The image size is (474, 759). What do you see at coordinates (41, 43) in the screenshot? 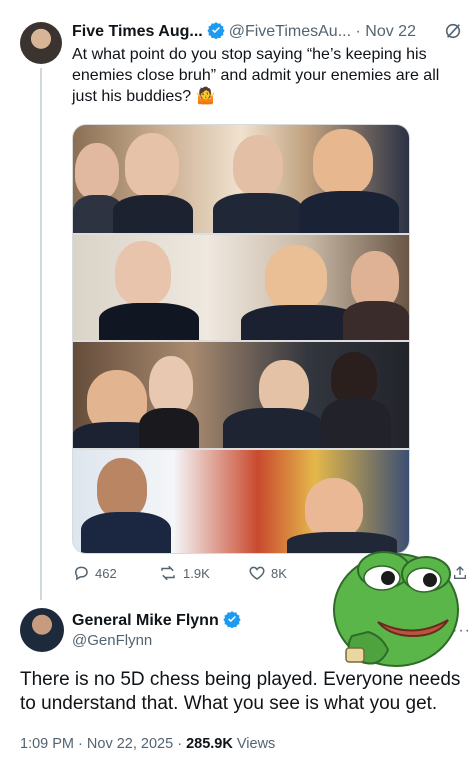
I see `avatar-five-times-august` at bounding box center [41, 43].